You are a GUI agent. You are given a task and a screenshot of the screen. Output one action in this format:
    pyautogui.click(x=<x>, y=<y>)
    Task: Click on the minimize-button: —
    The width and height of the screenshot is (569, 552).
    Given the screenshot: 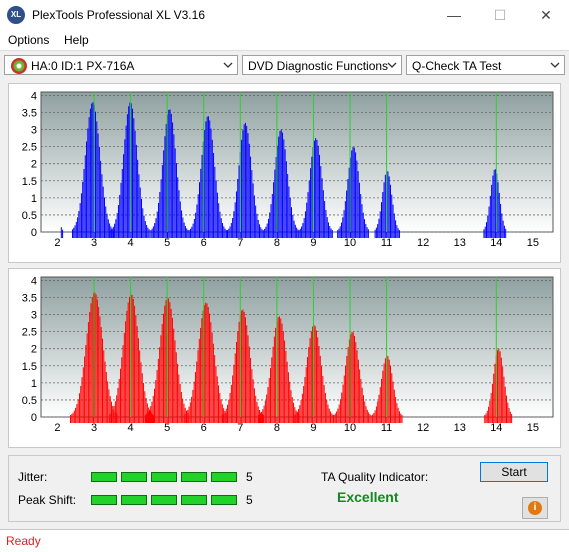 What is the action you would take?
    pyautogui.click(x=454, y=15)
    